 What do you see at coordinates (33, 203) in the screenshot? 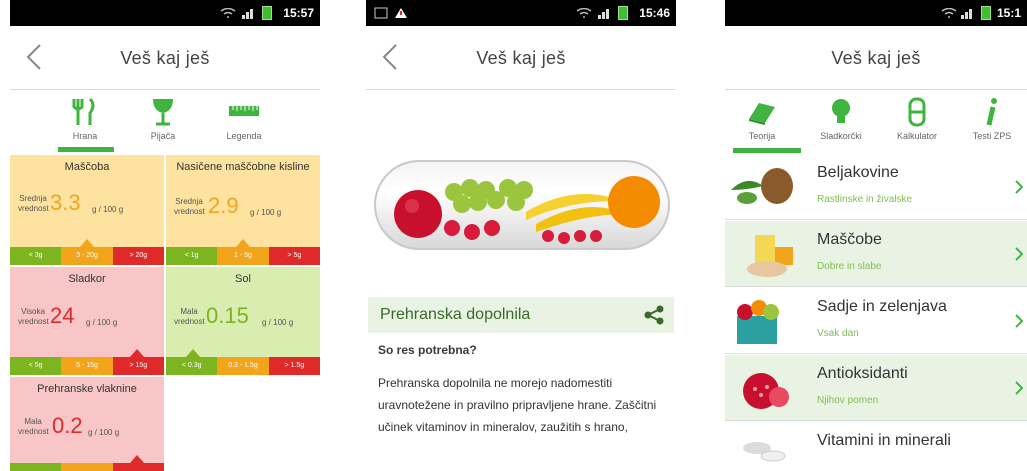
I see `nutrient-qualifier: Srednja vrednost` at bounding box center [33, 203].